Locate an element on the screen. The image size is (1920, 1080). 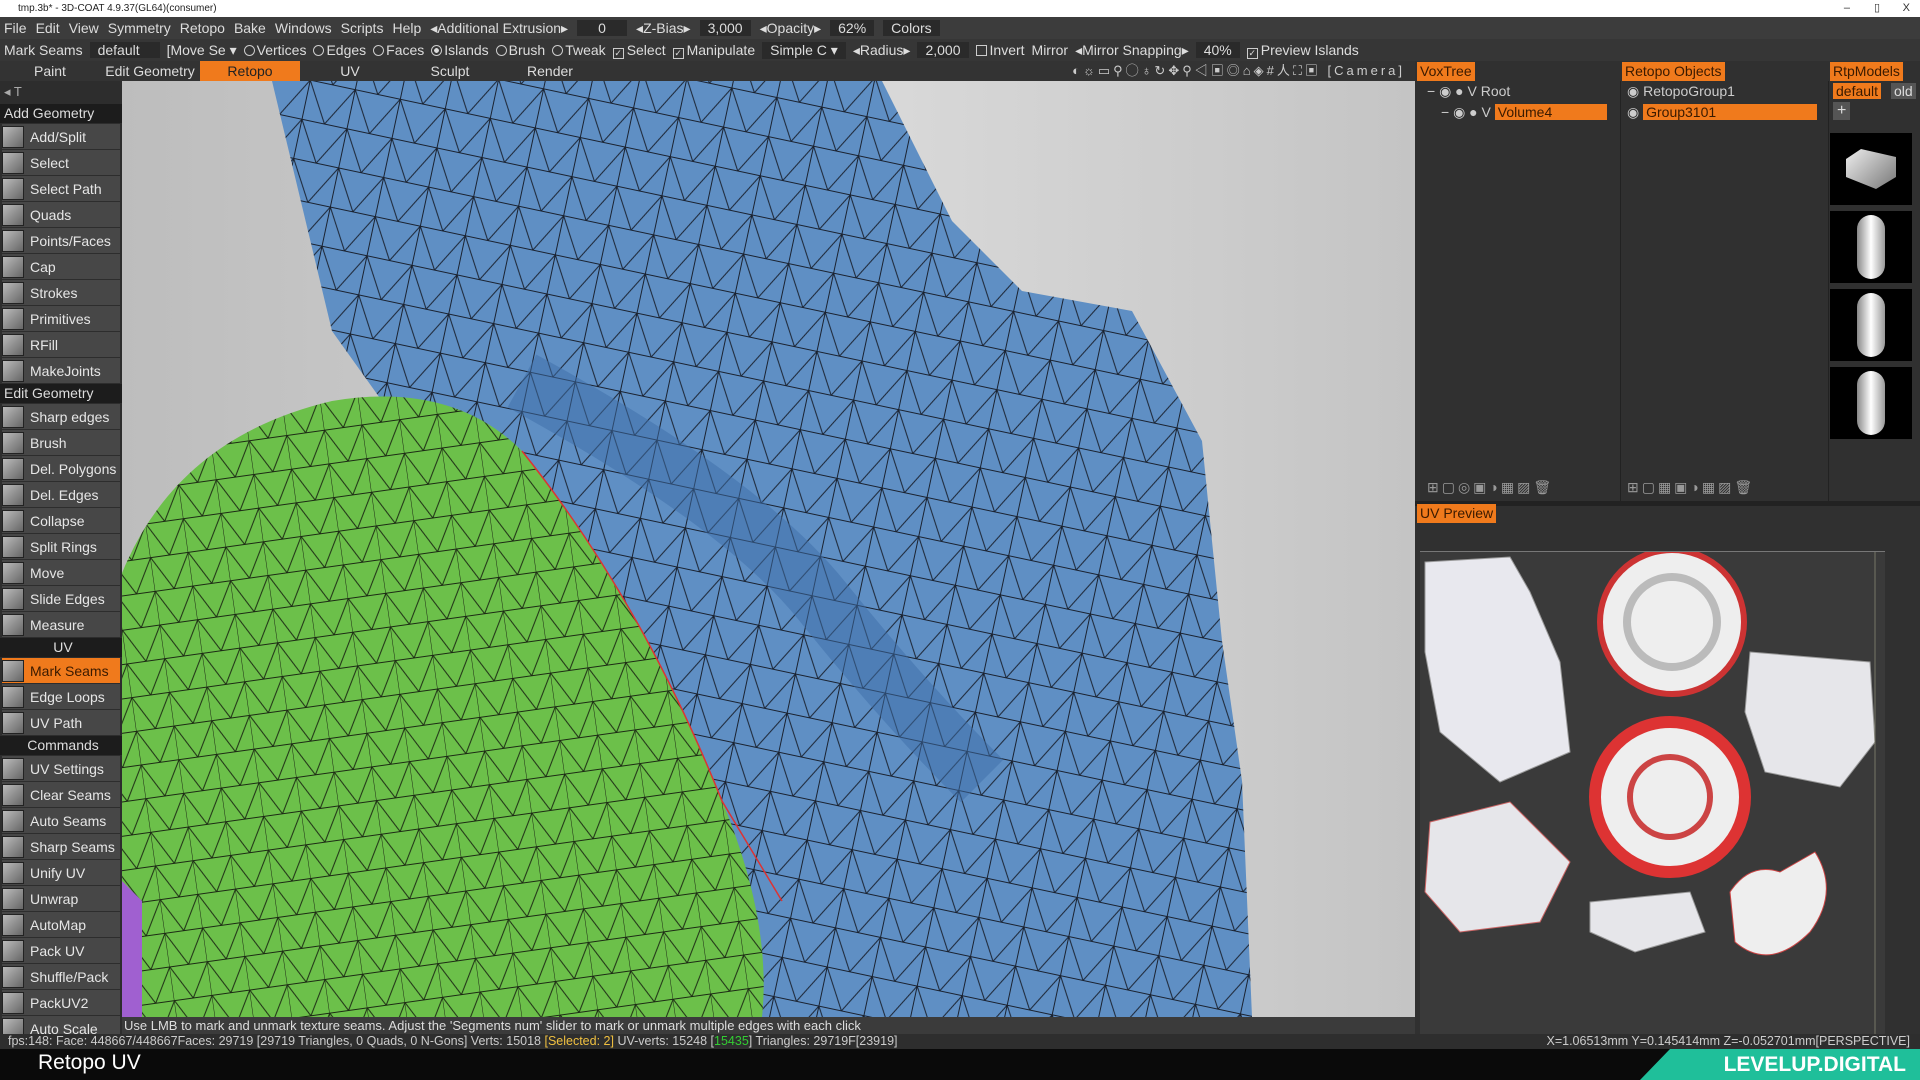
tool-split-rings: Split Rings is located at coordinates (61, 546).